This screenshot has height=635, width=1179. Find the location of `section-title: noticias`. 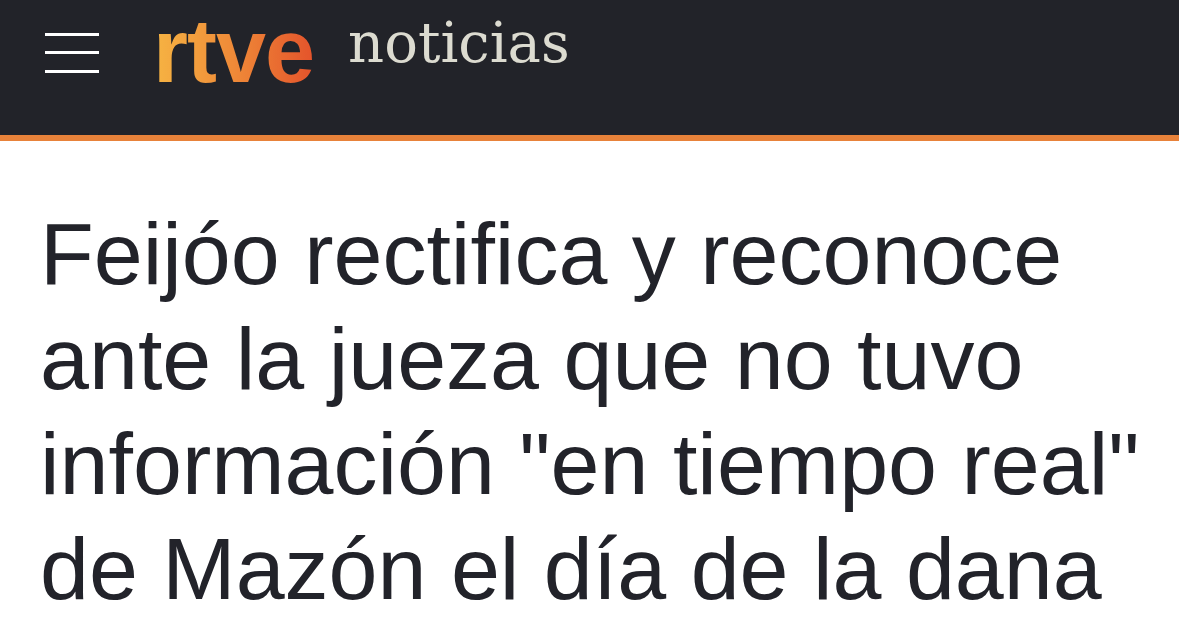

section-title: noticias is located at coordinates (459, 43).